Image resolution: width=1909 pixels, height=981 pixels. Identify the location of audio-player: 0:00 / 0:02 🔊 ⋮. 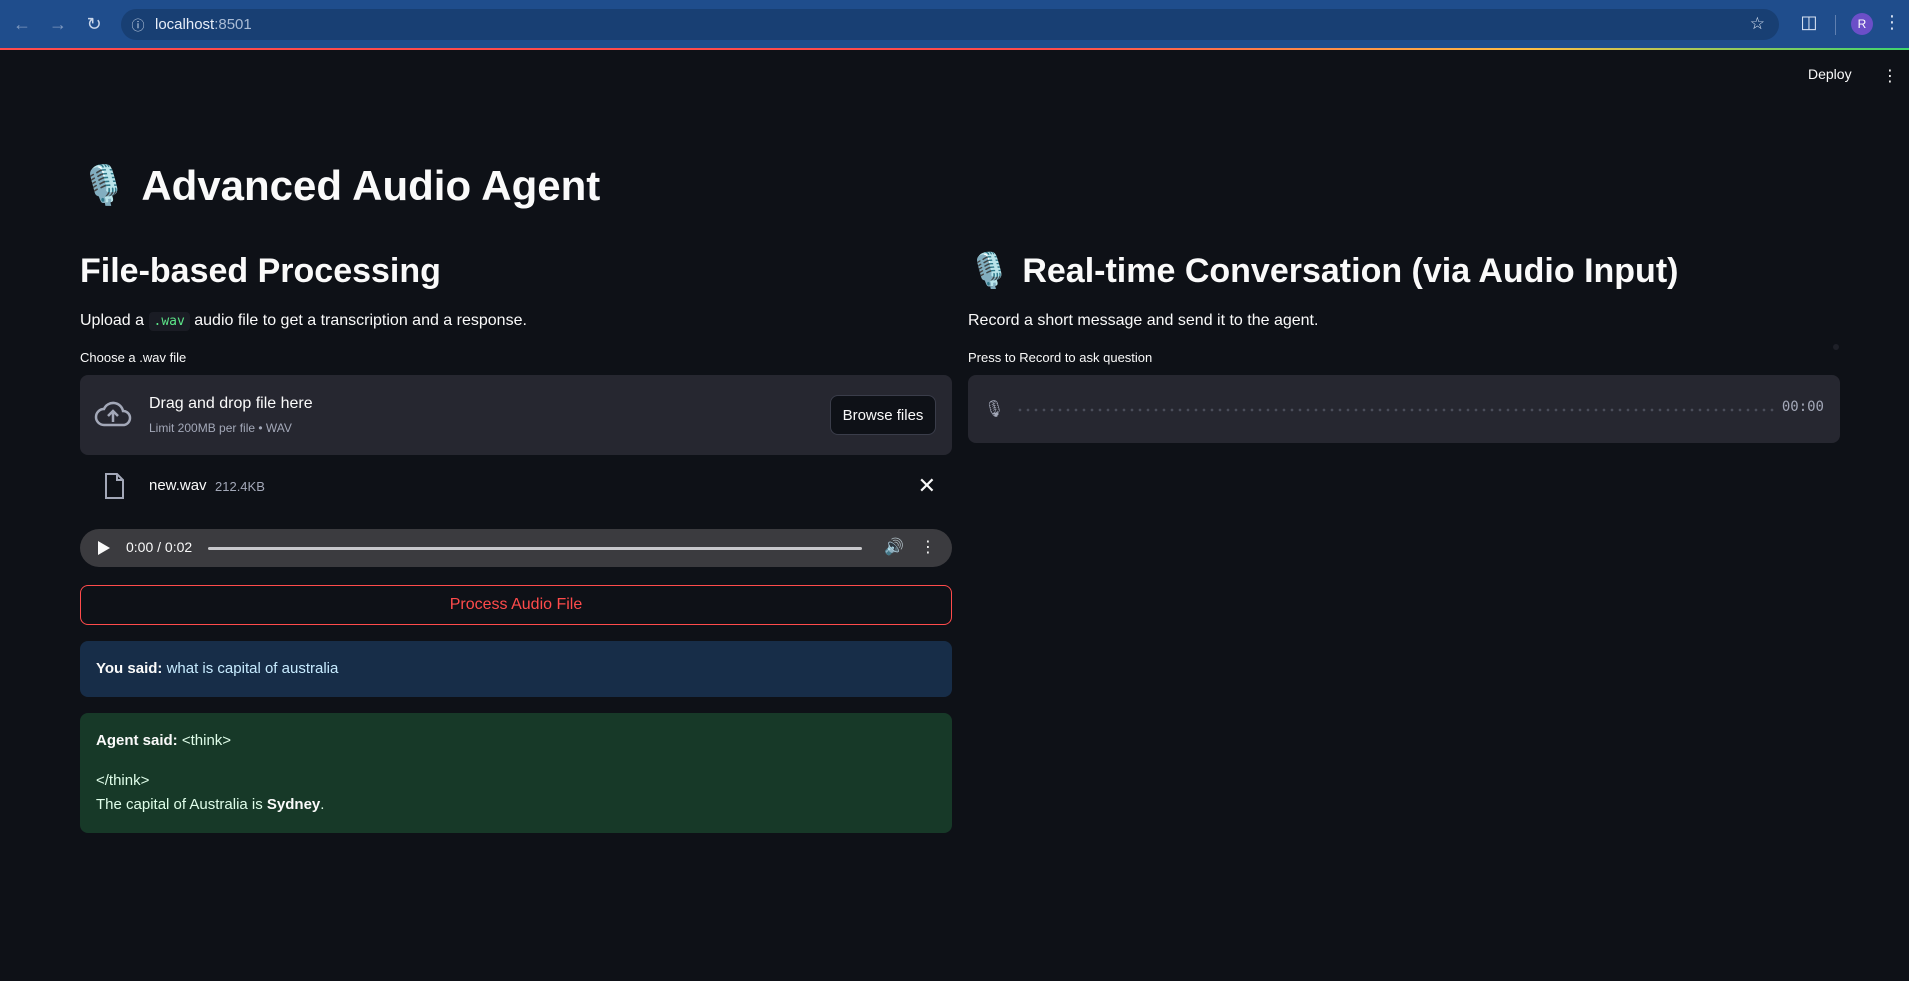
(516, 548).